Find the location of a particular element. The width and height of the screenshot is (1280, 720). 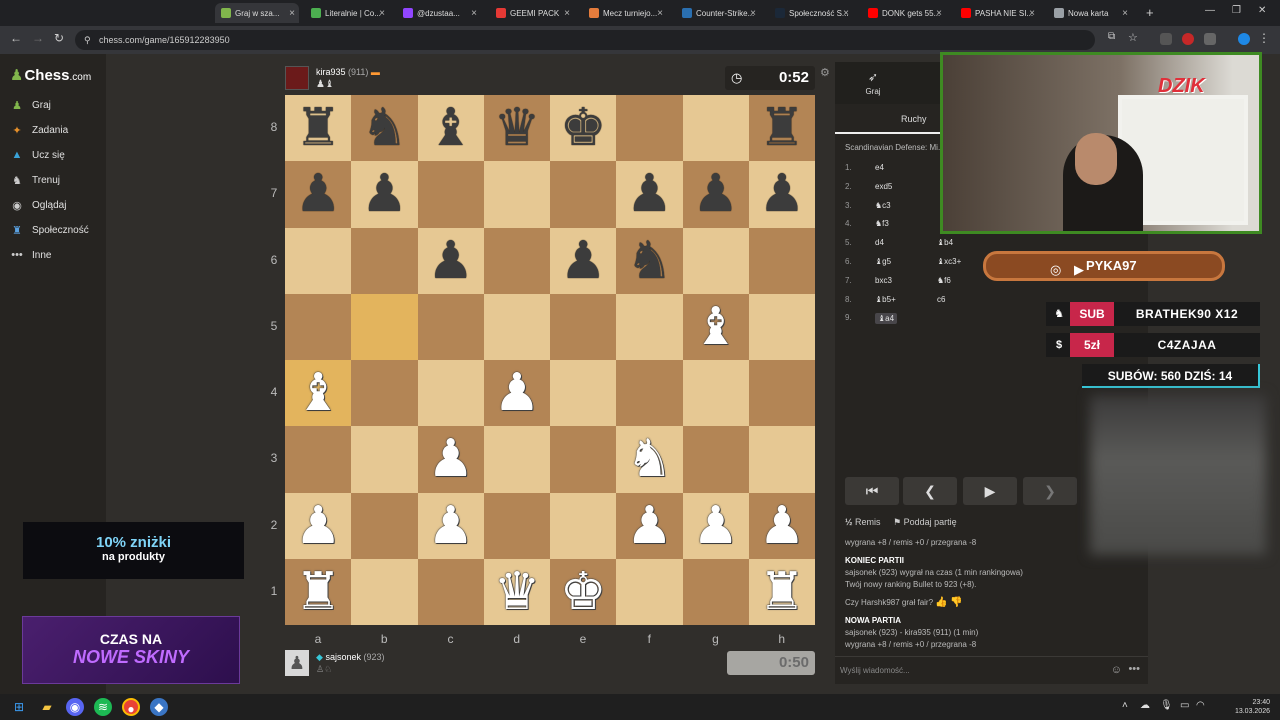

square-e1: ♚ is located at coordinates (583, 591).